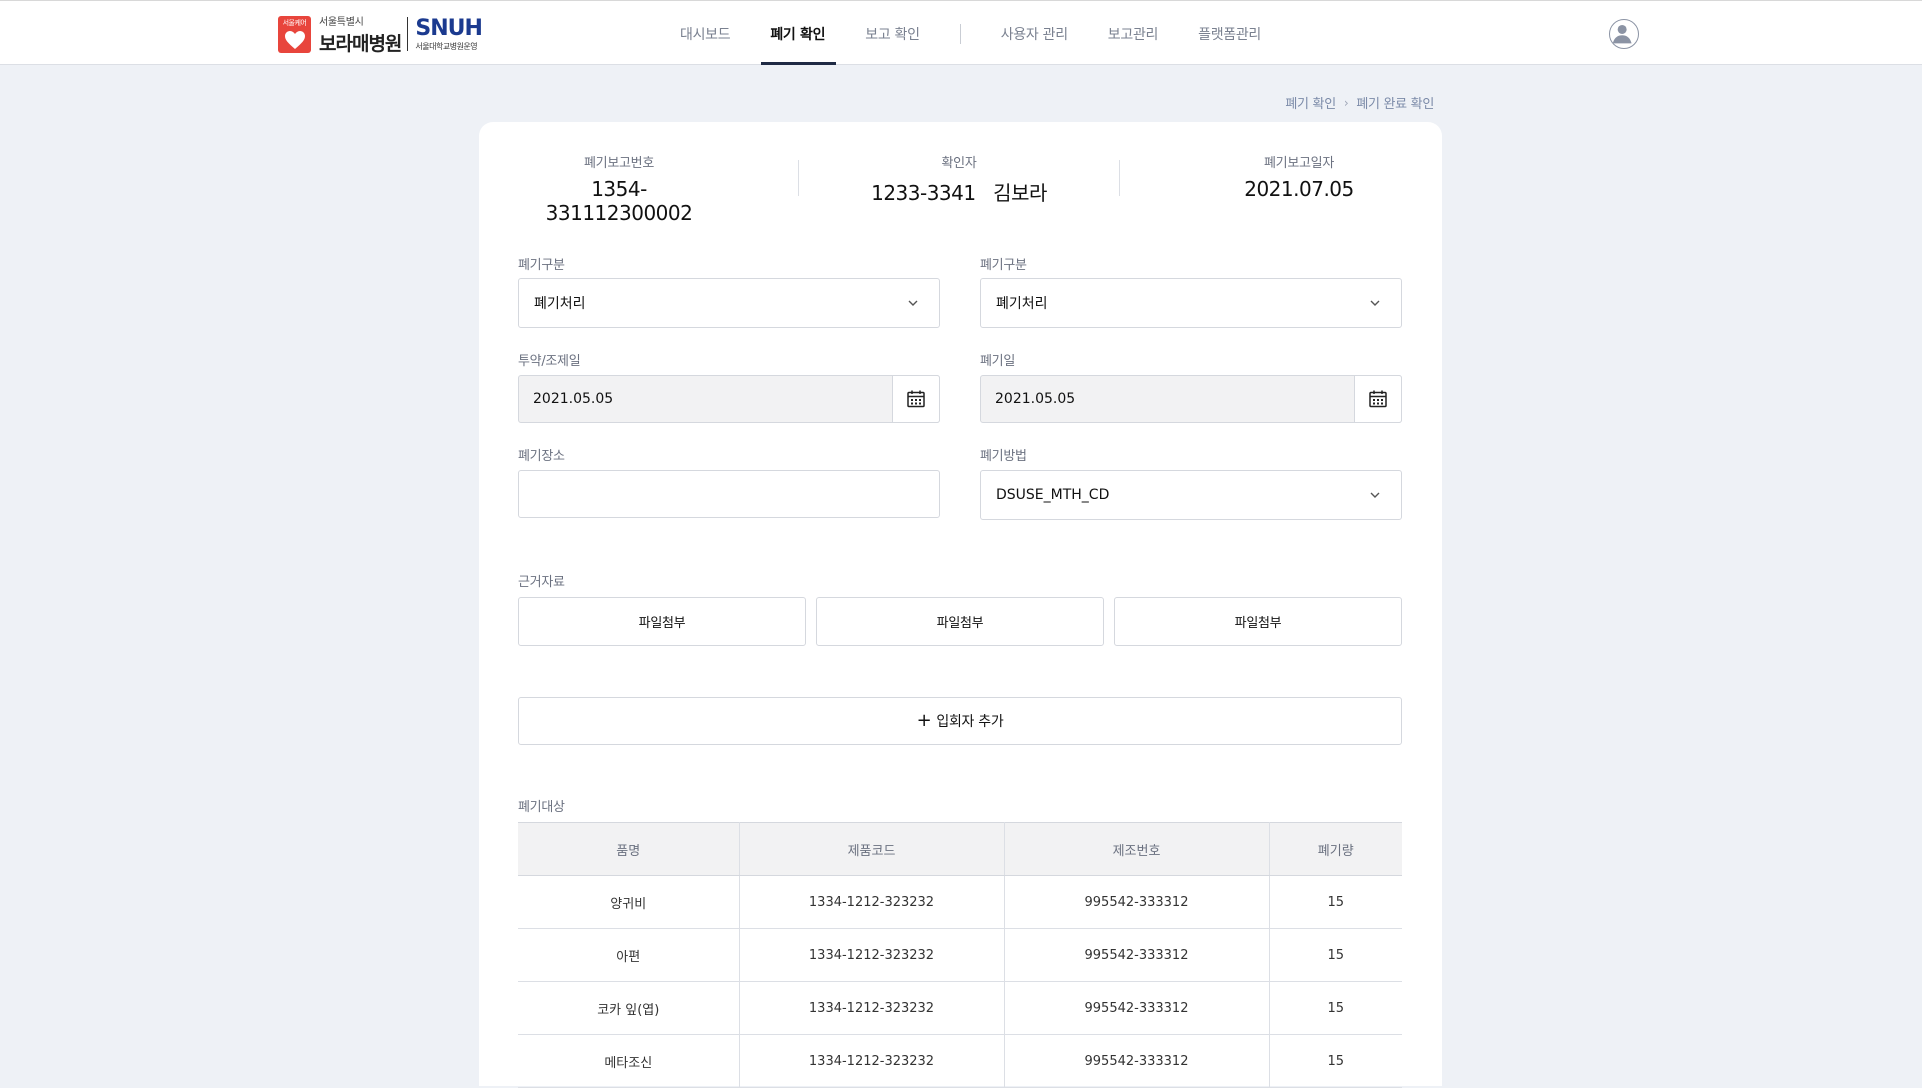 The height and width of the screenshot is (1088, 1922). What do you see at coordinates (629, 1008) in the screenshot?
I see `cell-product-name: 코카 잎(엽)` at bounding box center [629, 1008].